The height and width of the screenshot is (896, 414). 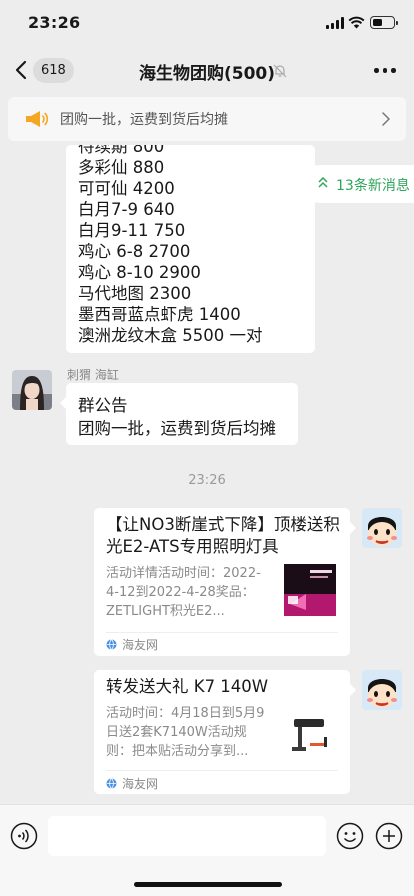 I want to click on price-line: 马代地图 2300, so click(x=135, y=293).